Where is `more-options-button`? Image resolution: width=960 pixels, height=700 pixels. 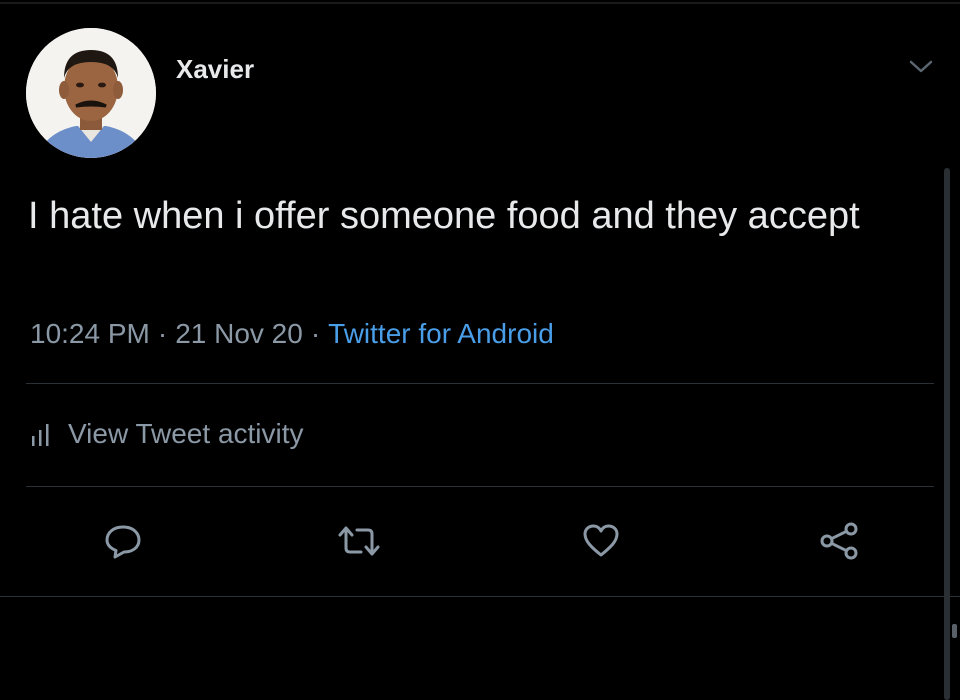 more-options-button is located at coordinates (921, 66).